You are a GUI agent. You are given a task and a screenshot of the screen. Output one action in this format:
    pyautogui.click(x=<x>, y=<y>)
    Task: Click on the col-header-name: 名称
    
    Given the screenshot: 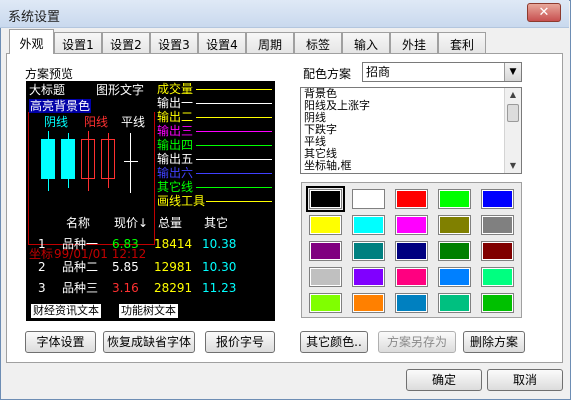 What is the action you would take?
    pyautogui.click(x=78, y=223)
    